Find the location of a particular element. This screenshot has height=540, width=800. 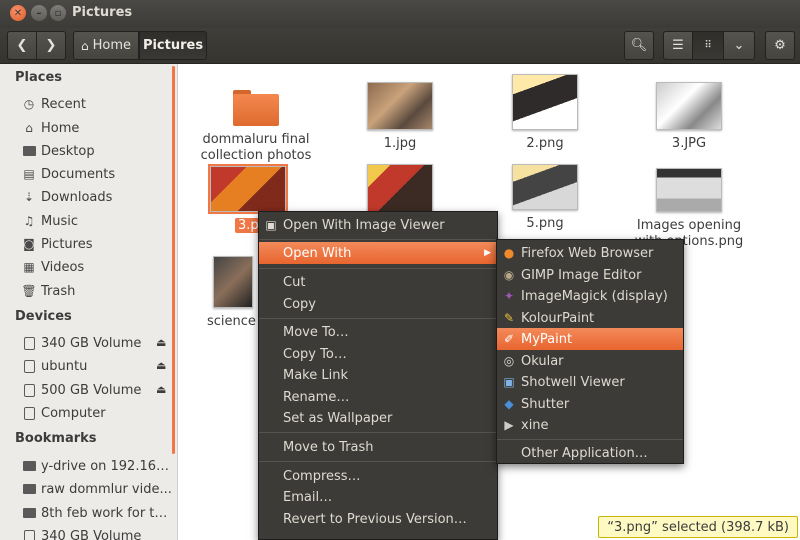

sidebar-item-340gb-volume: 340 GB Volume is located at coordinates (98, 343).